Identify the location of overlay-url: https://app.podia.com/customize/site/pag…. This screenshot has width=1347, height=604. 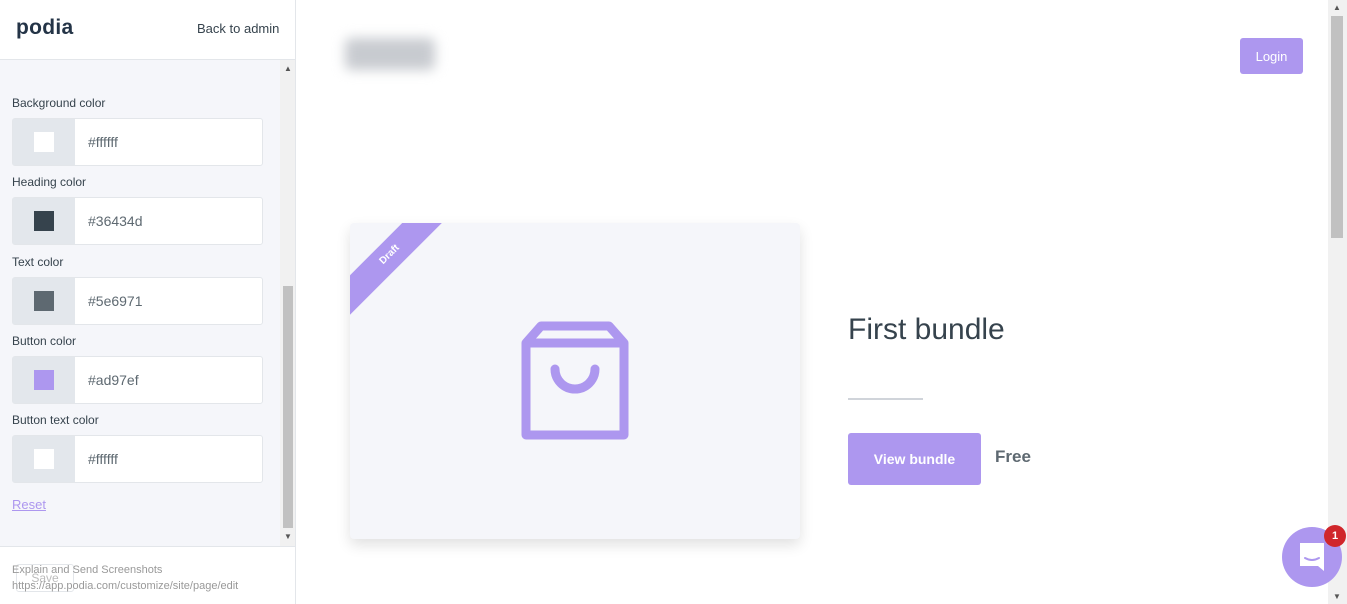
(125, 586).